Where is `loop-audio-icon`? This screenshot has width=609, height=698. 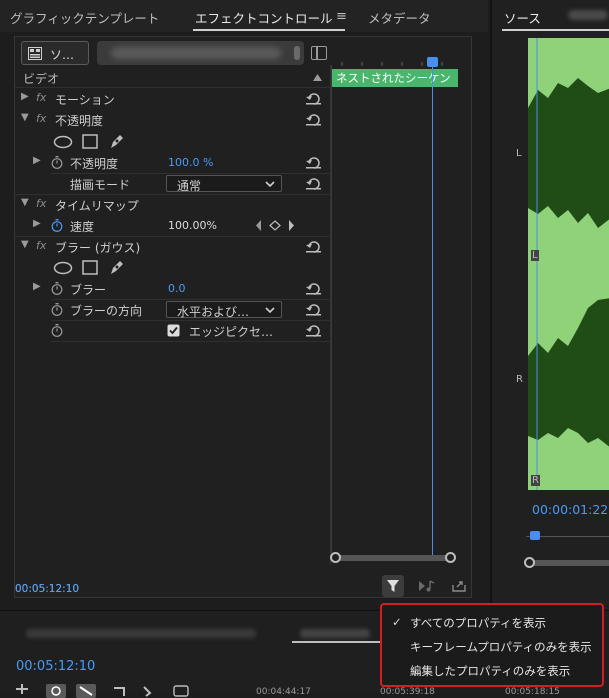
loop-audio-icon is located at coordinates (427, 586).